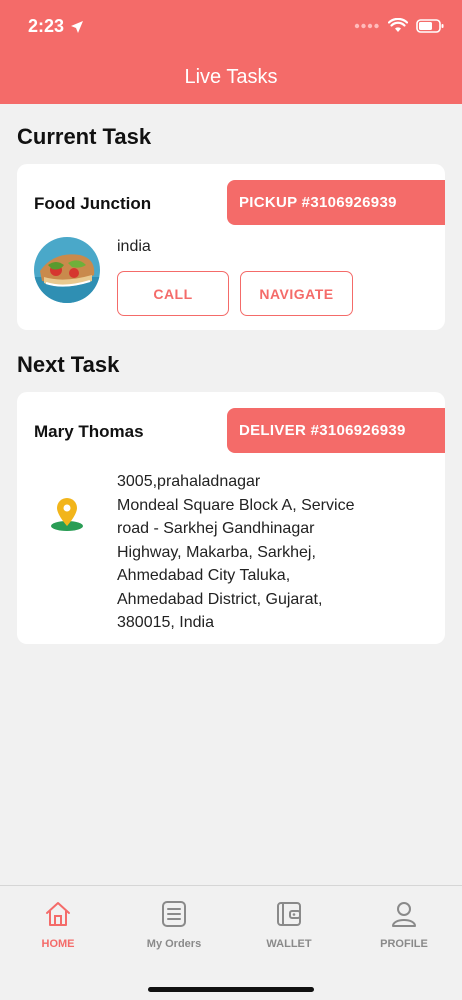 Image resolution: width=462 pixels, height=1000 pixels. Describe the element at coordinates (58, 914) in the screenshot. I see `home-icon` at that location.